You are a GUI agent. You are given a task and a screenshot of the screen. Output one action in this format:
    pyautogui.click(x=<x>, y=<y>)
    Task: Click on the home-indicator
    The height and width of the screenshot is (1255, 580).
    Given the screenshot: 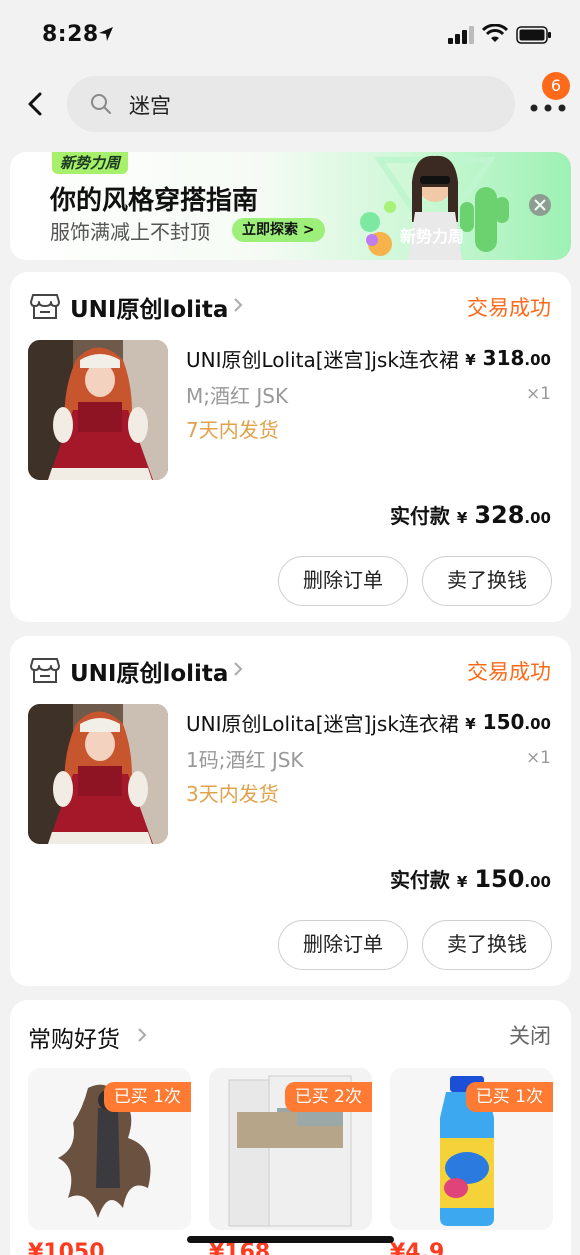 What is the action you would take?
    pyautogui.click(x=290, y=1239)
    